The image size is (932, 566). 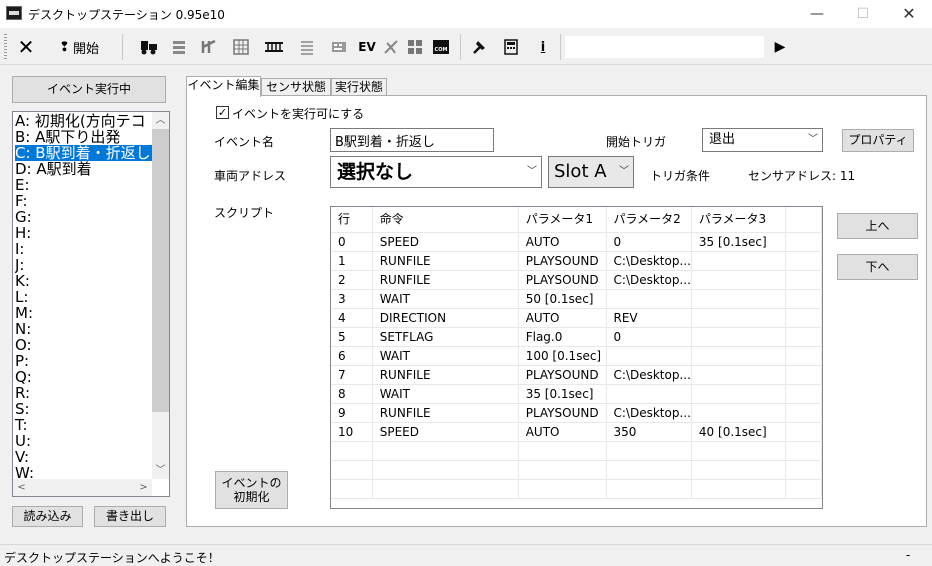 What do you see at coordinates (562, 356) in the screenshot?
I see `table-cell: 100 [0.1sec]` at bounding box center [562, 356].